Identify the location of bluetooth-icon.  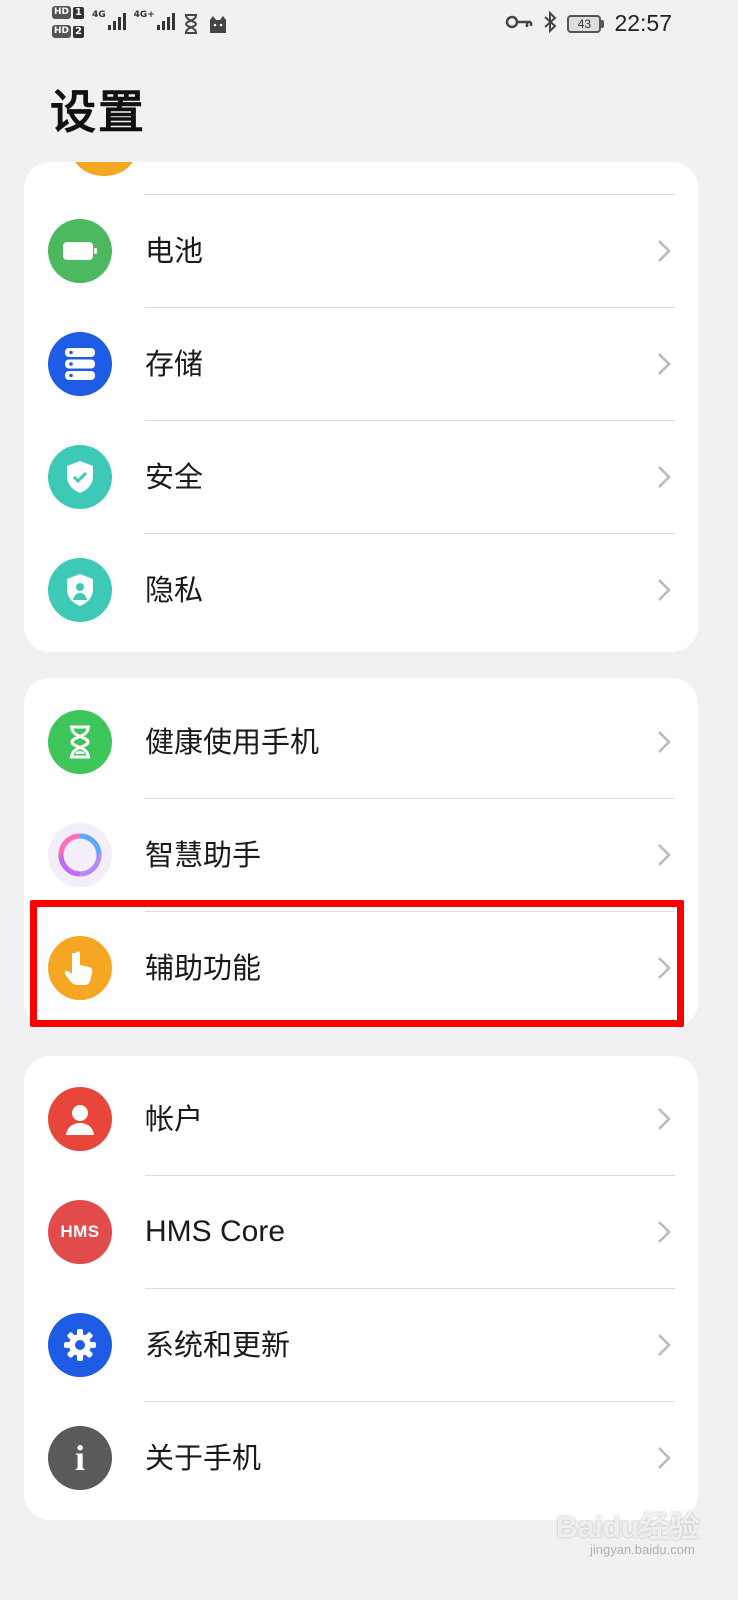
(550, 23).